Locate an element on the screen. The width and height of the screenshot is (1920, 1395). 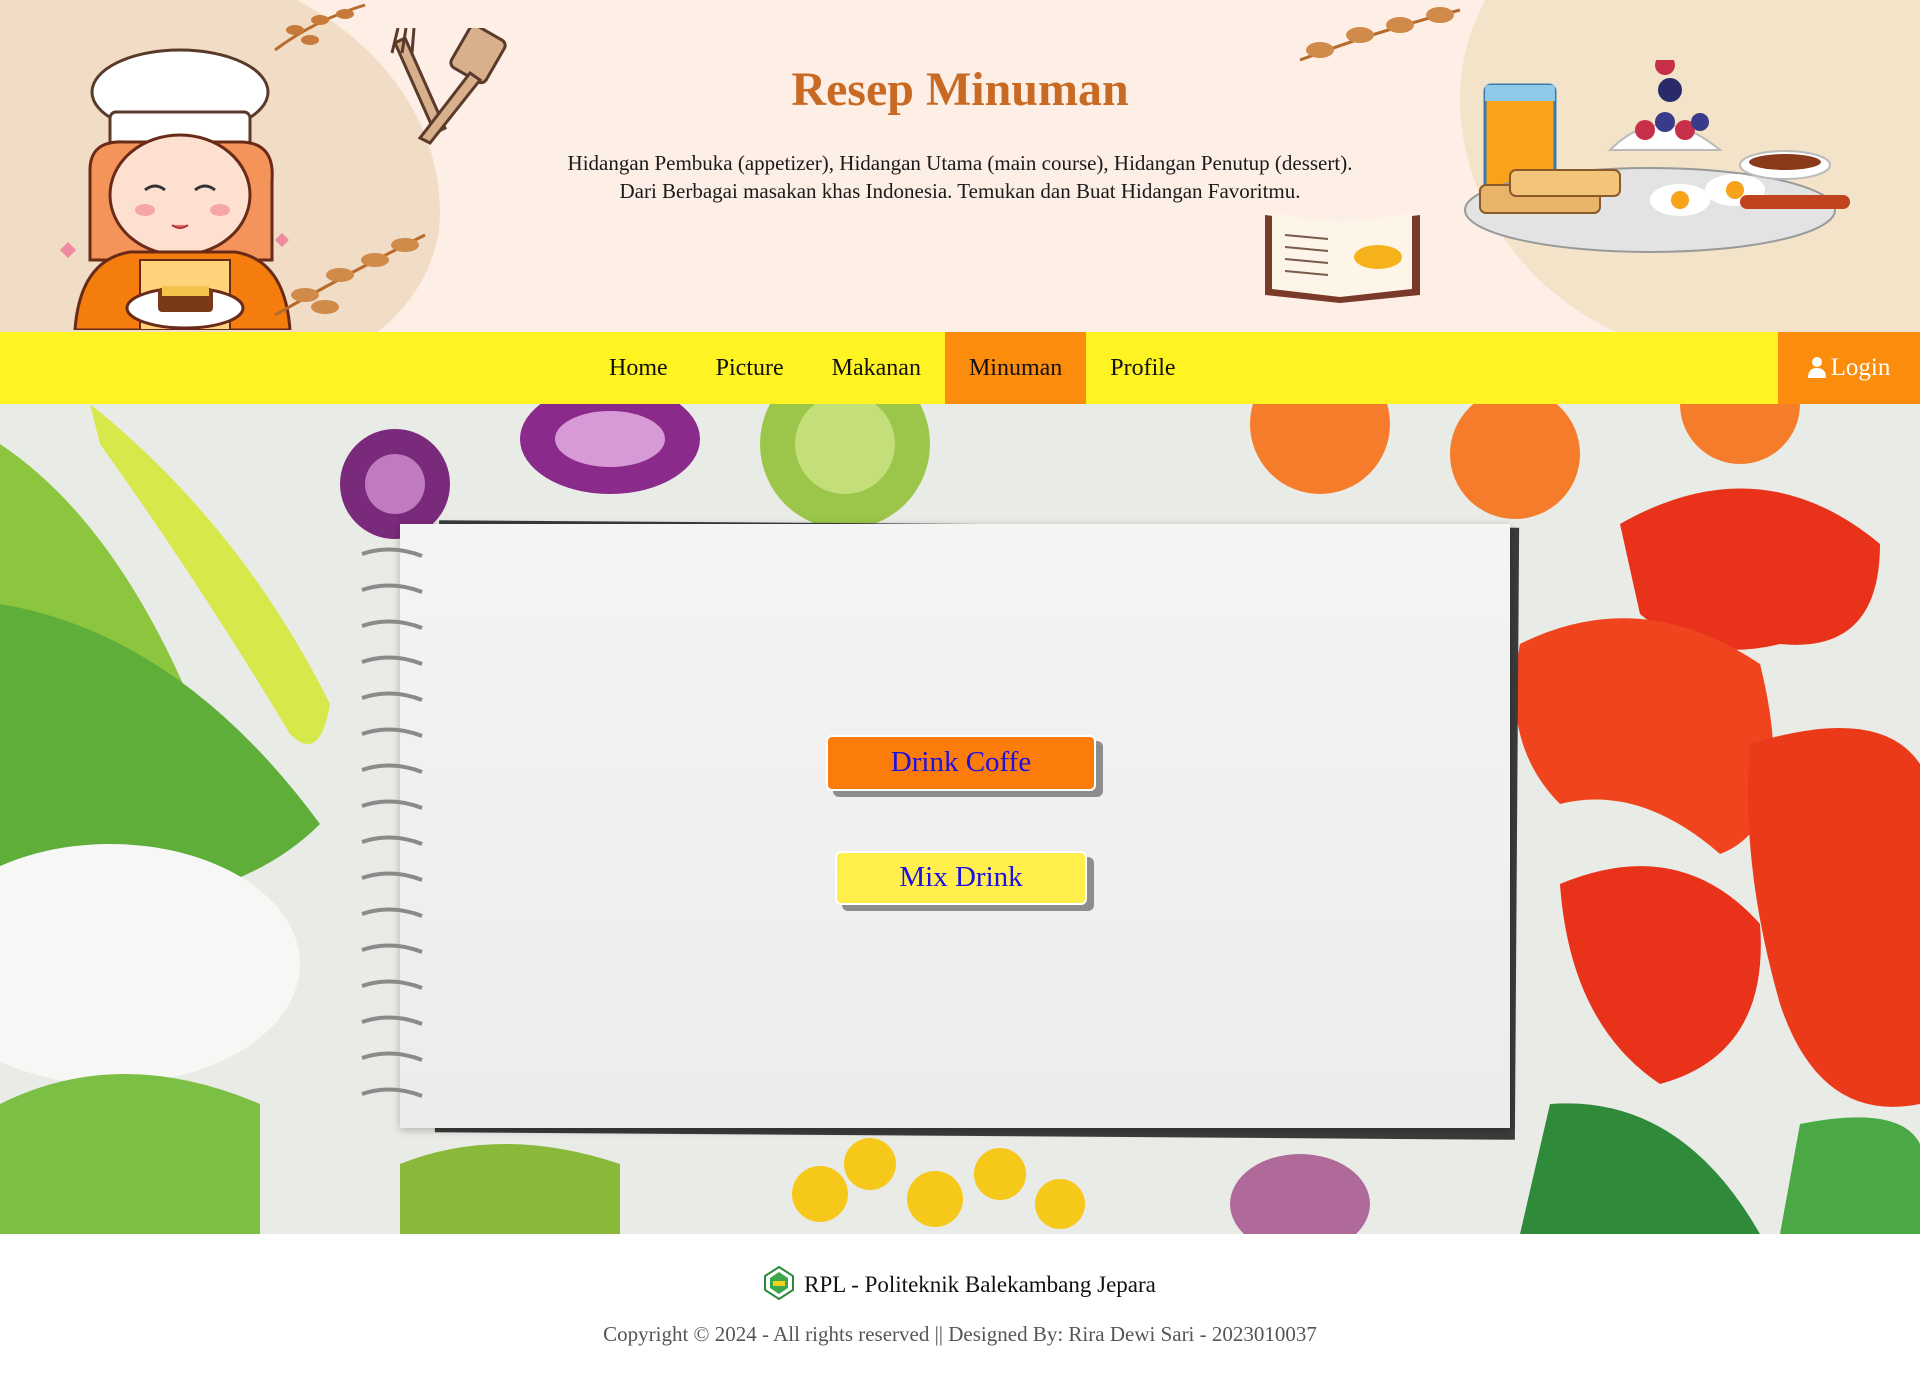
nav-item-makanan: Makanan is located at coordinates (876, 368).